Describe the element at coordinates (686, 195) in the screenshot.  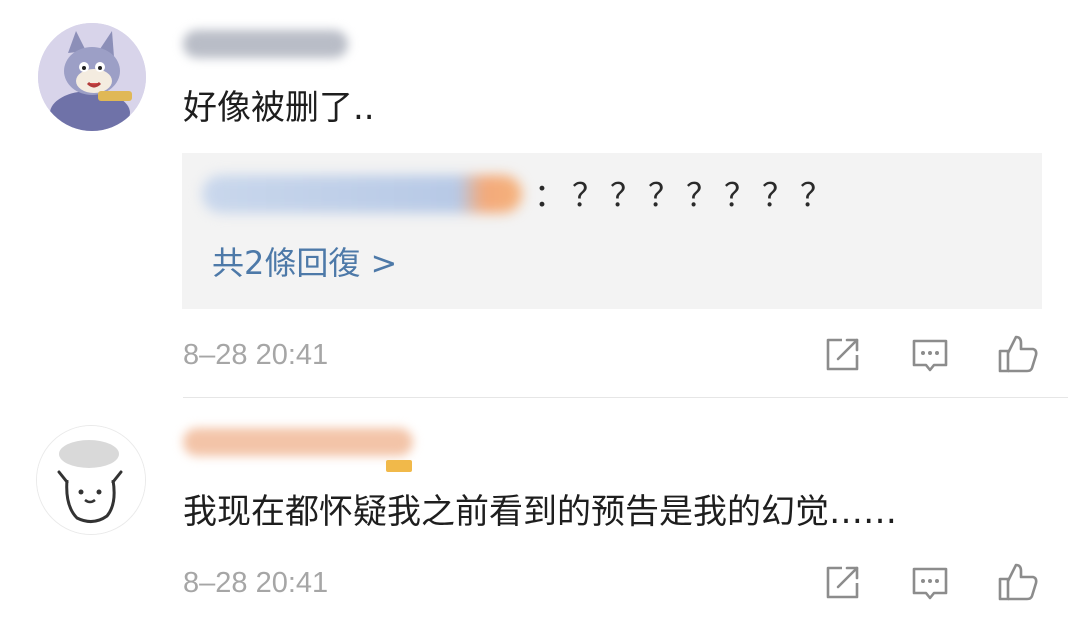
I see `reply-text: ：？？？？？？？` at that location.